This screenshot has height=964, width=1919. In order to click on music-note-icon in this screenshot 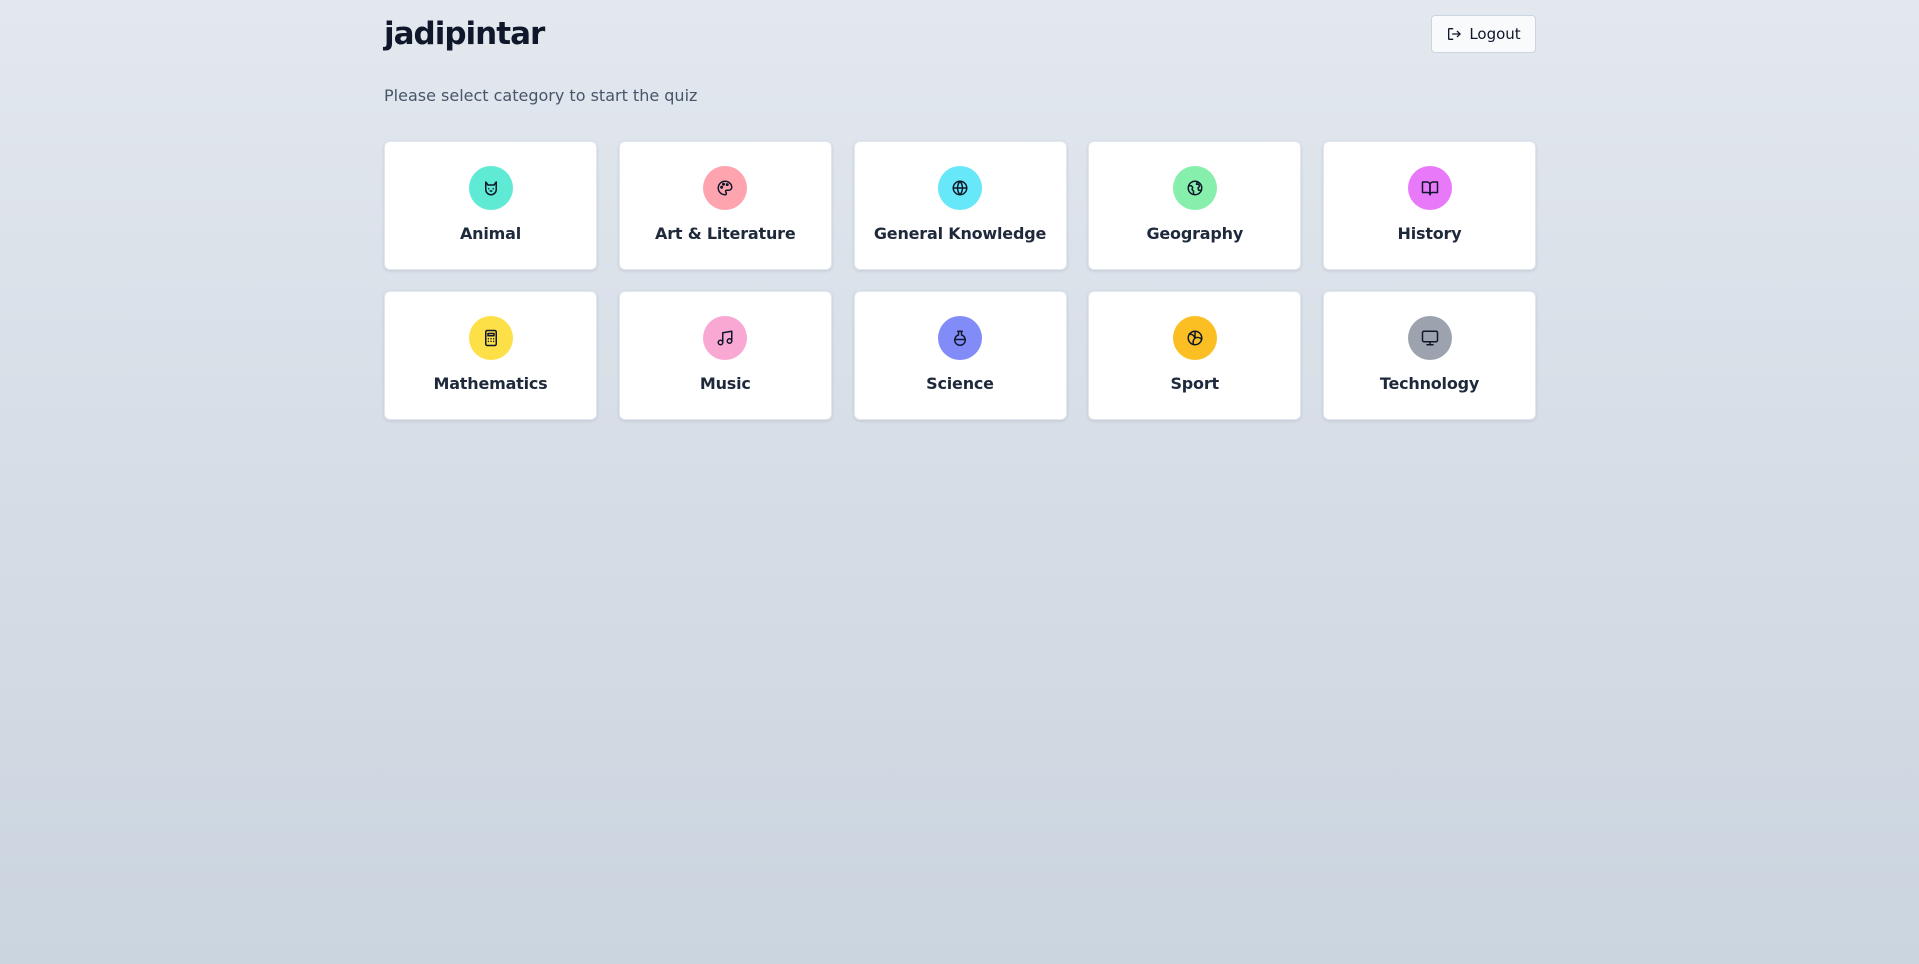, I will do `click(725, 338)`.